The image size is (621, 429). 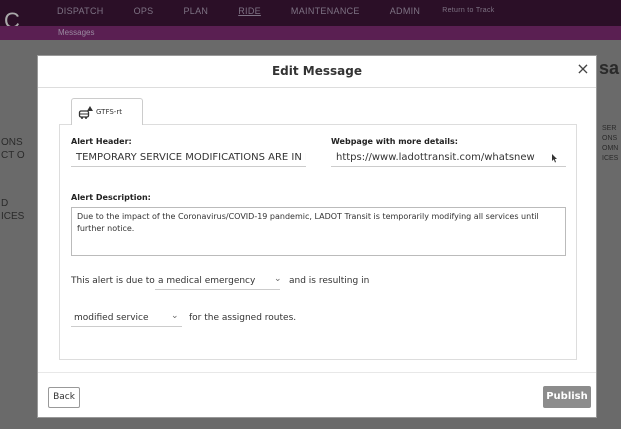 What do you see at coordinates (609, 68) in the screenshot?
I see `bg-right-heading: sa` at bounding box center [609, 68].